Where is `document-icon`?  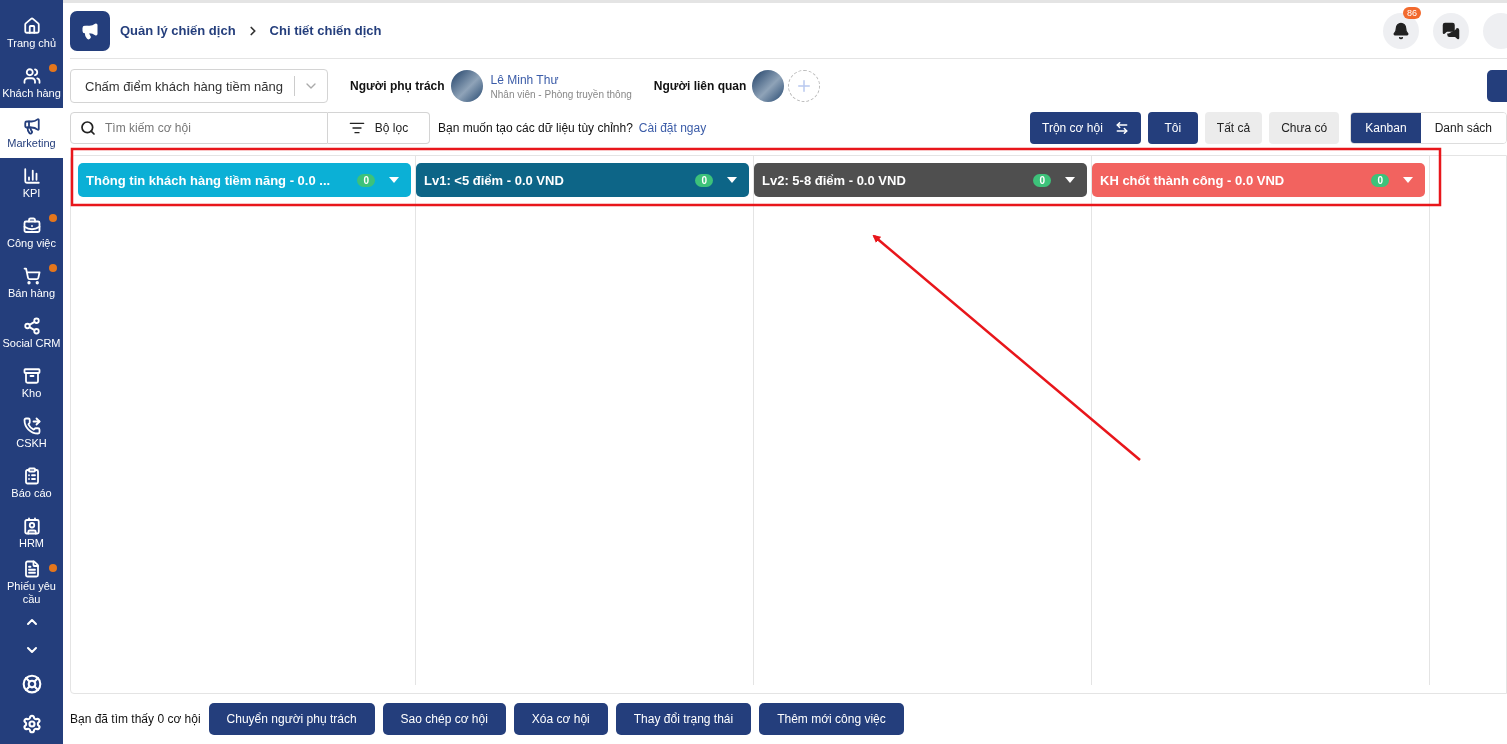
document-icon is located at coordinates (31, 569).